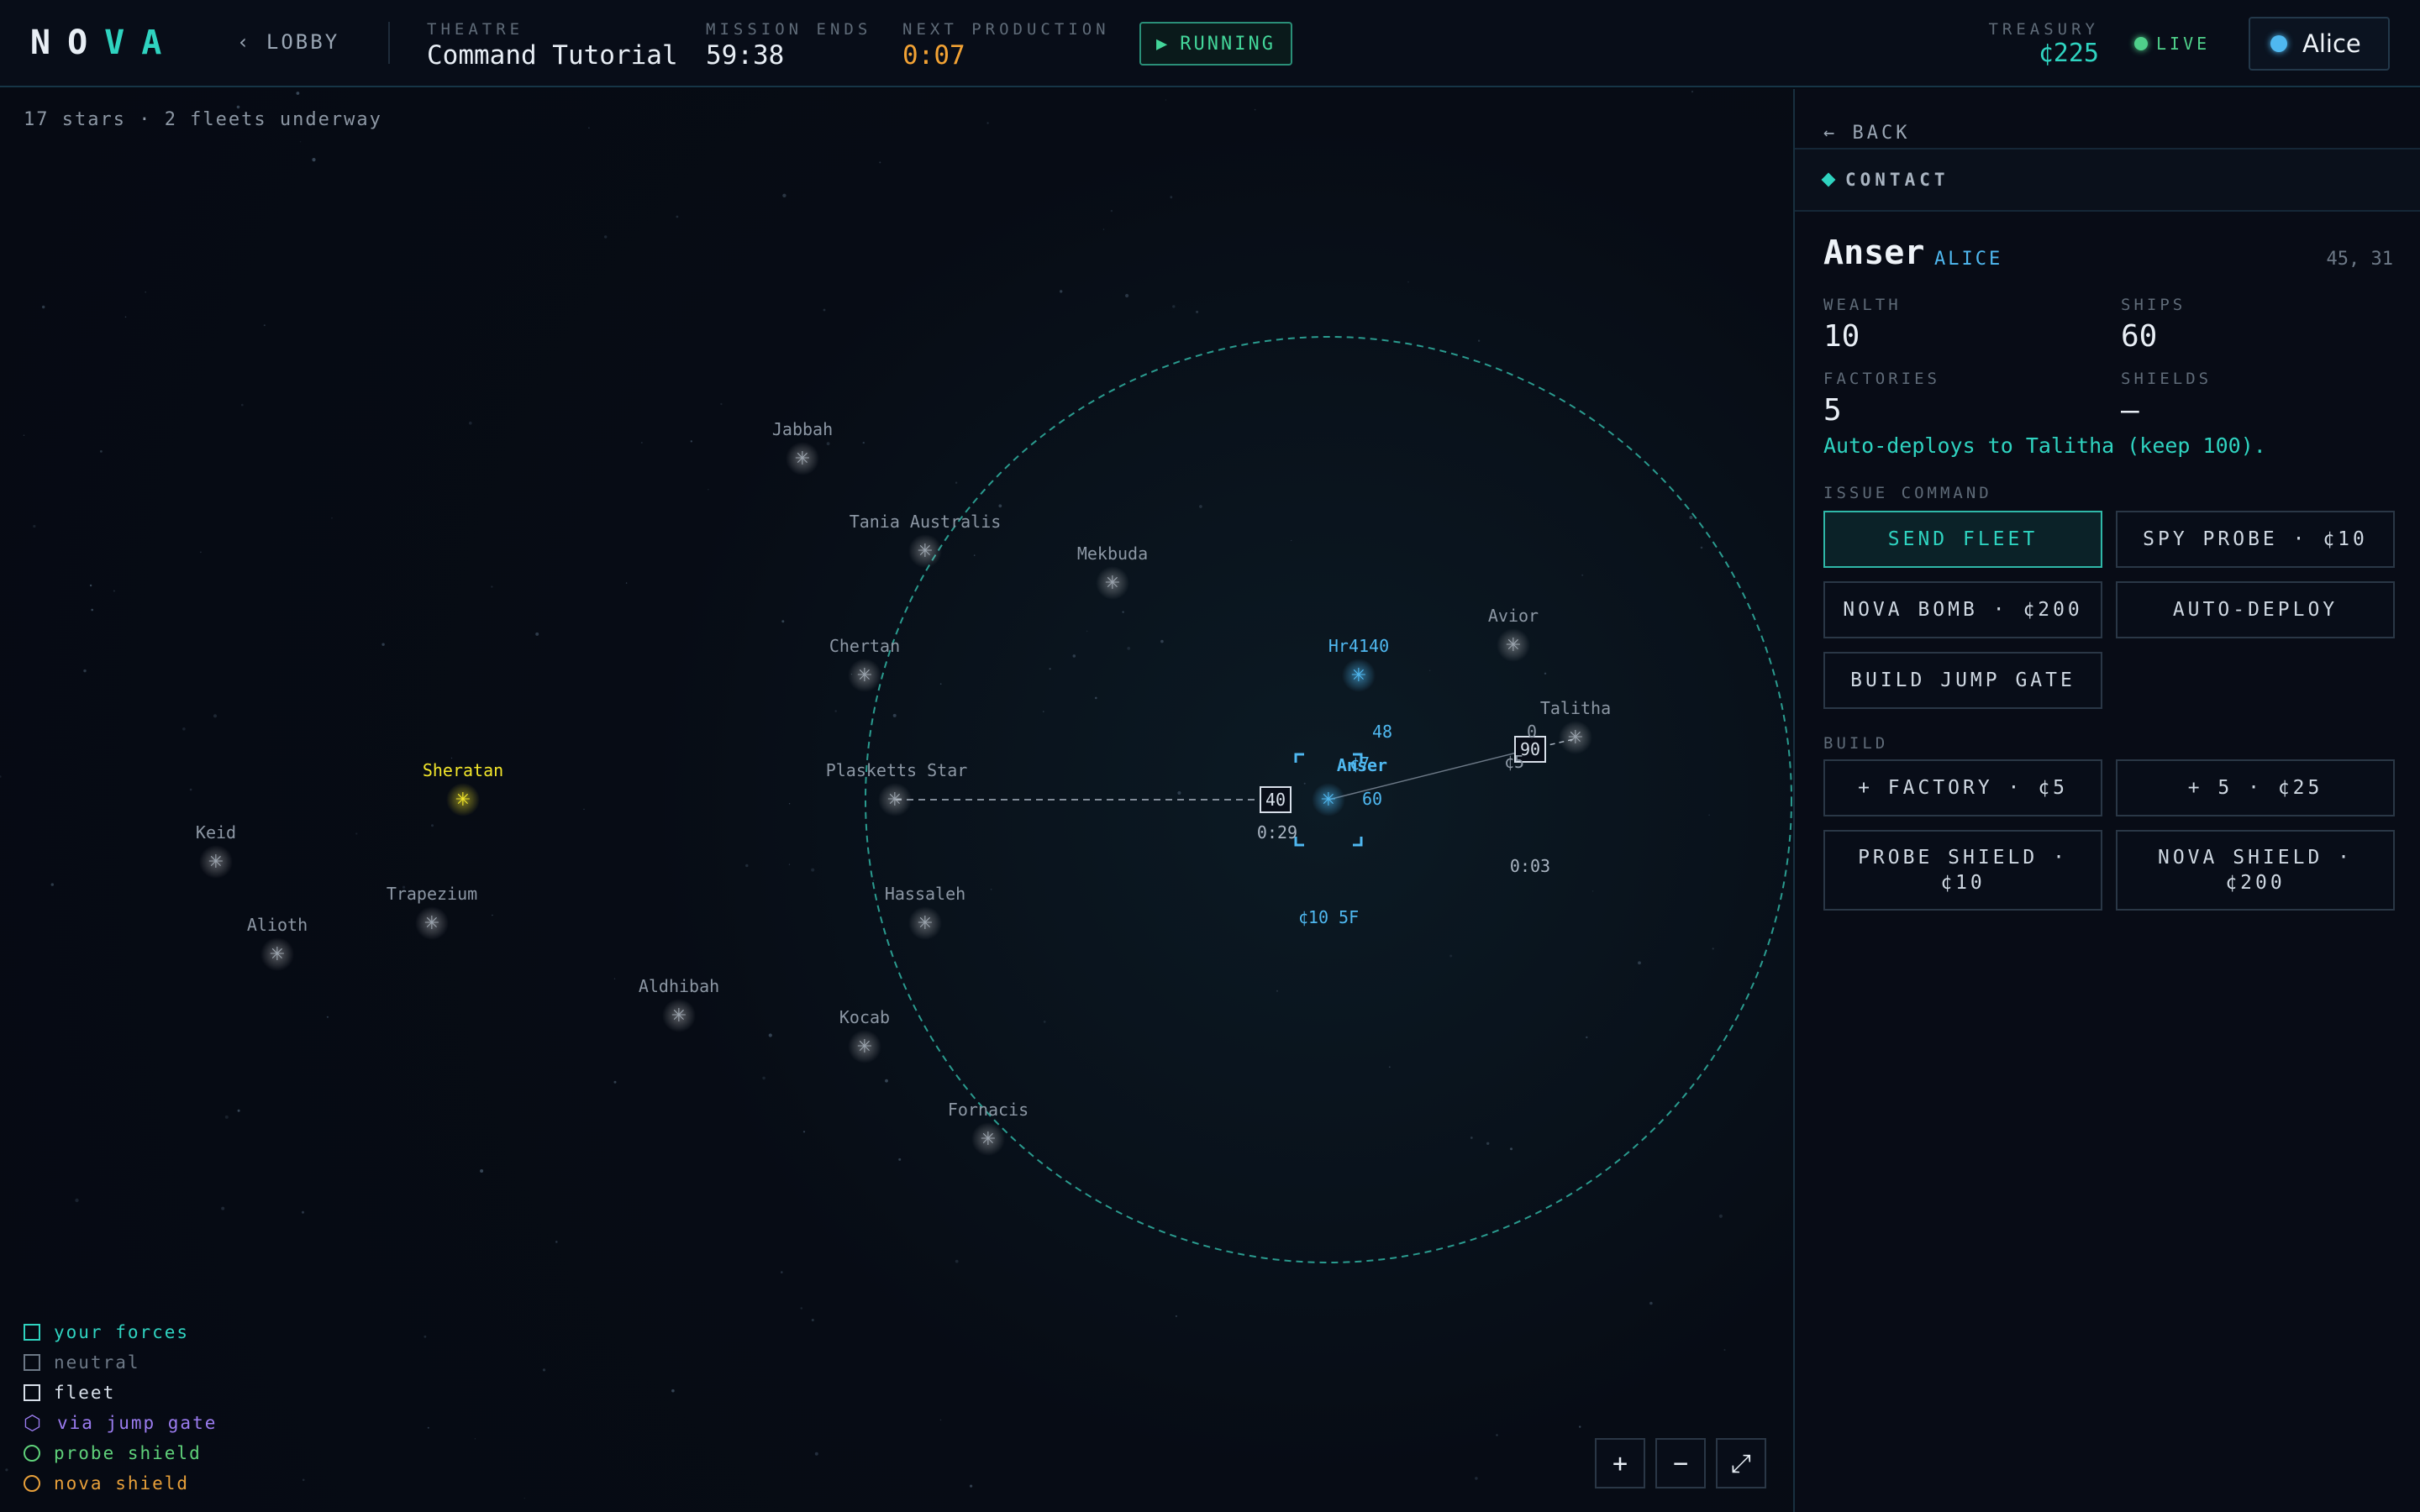  Describe the element at coordinates (897, 788) in the screenshot. I see `star-plasketts-star: ✳ Plasketts Star` at that location.